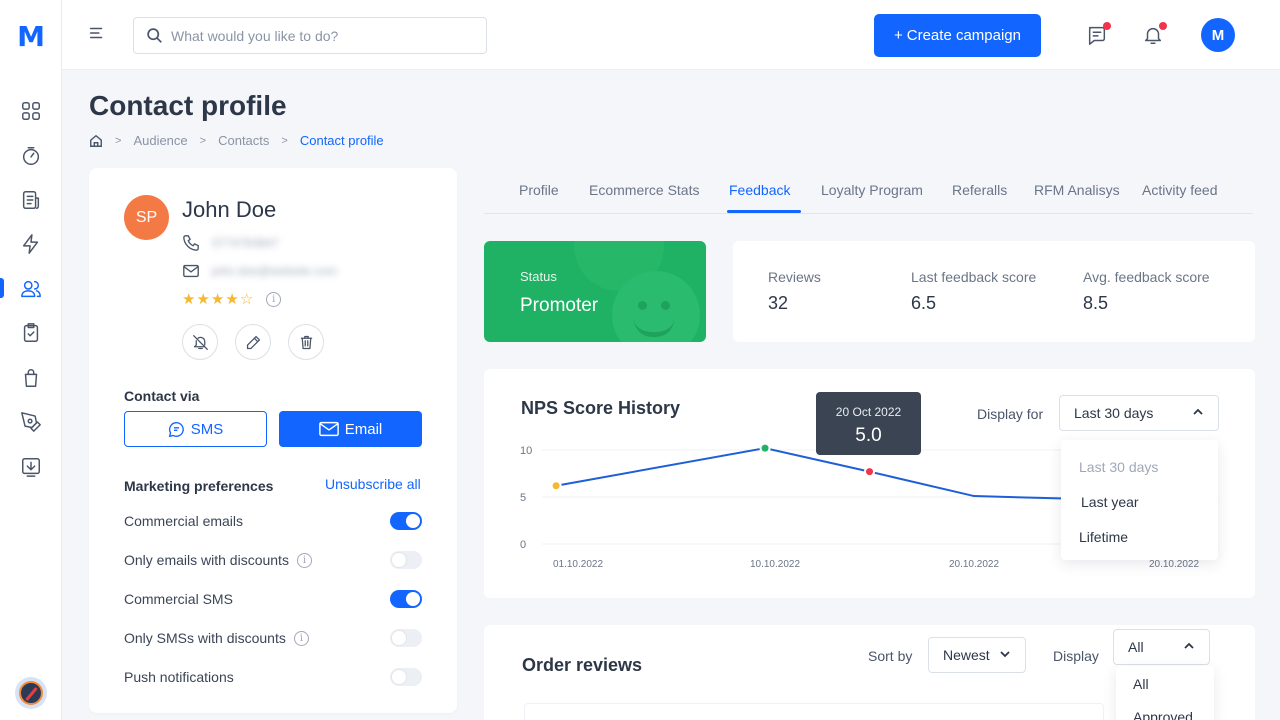 The height and width of the screenshot is (720, 1280). I want to click on email-label: Email, so click(363, 429).